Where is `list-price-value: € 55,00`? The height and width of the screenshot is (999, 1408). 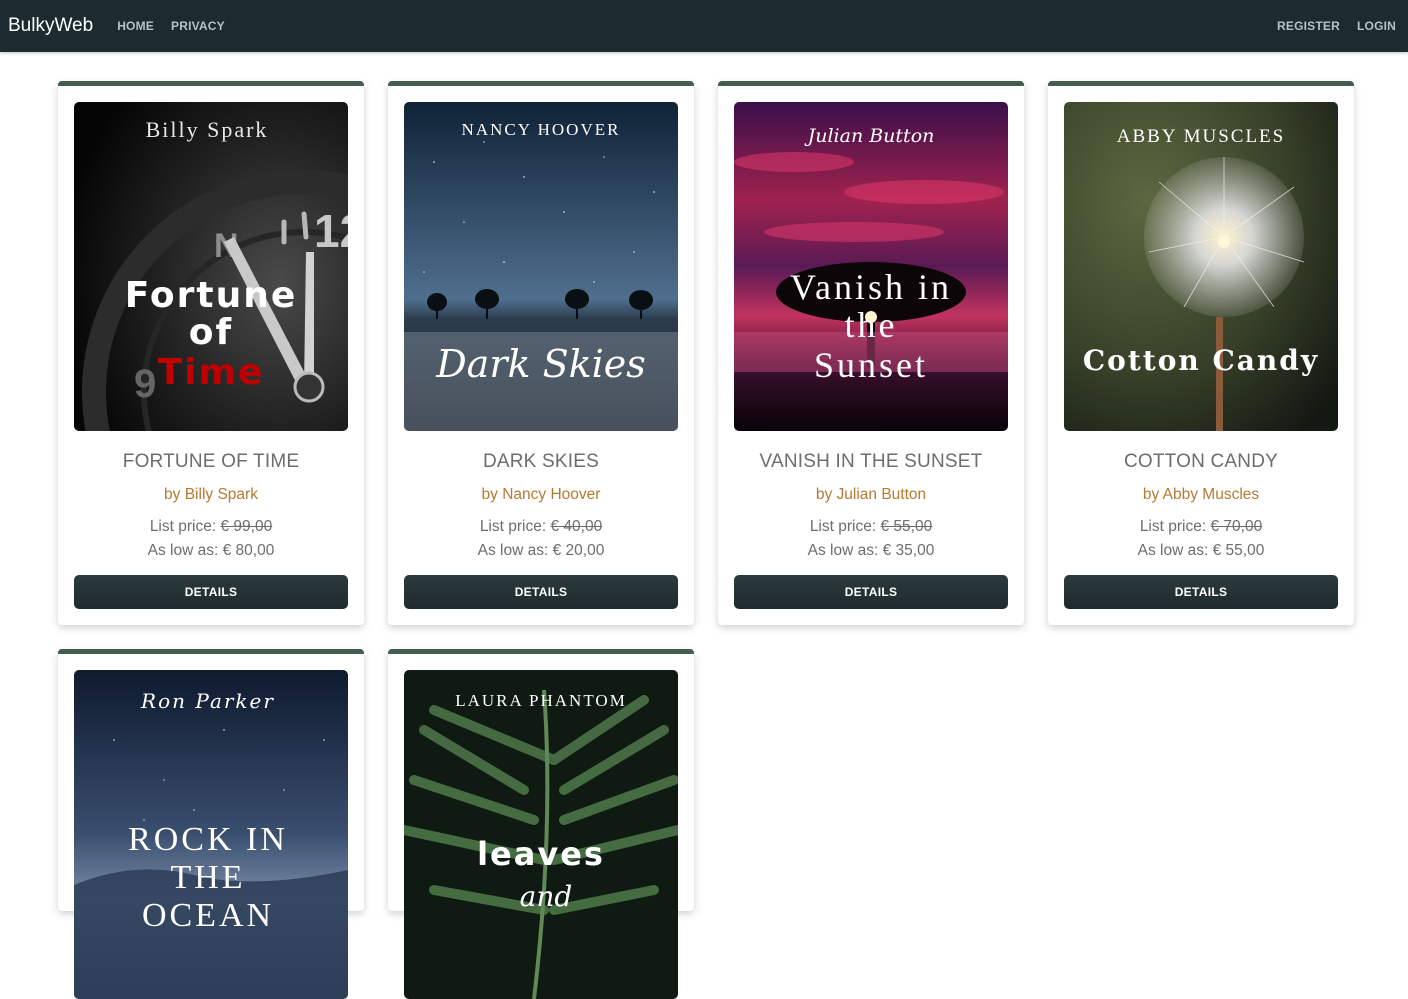 list-price-value: € 55,00 is located at coordinates (906, 526).